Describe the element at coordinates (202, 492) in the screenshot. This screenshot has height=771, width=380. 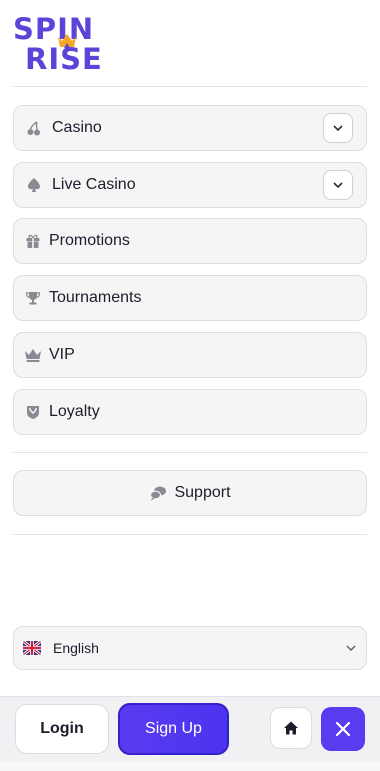
I see `support-label: Support` at that location.